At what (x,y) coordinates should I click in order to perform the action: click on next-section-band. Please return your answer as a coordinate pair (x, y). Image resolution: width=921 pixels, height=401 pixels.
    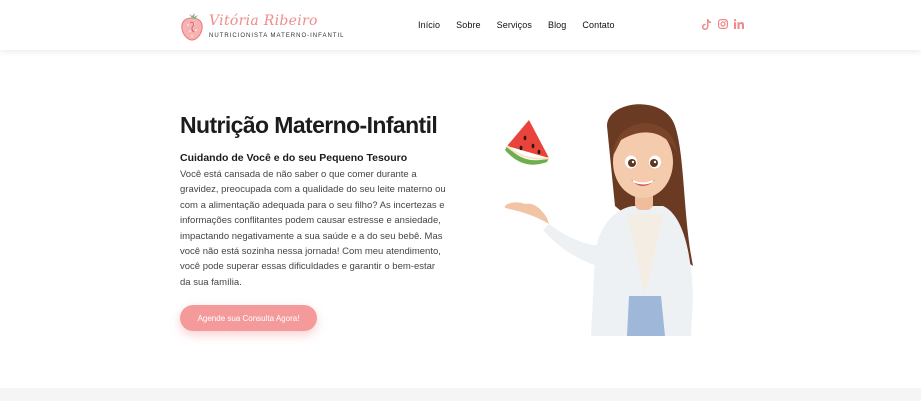
    Looking at the image, I should click on (460, 394).